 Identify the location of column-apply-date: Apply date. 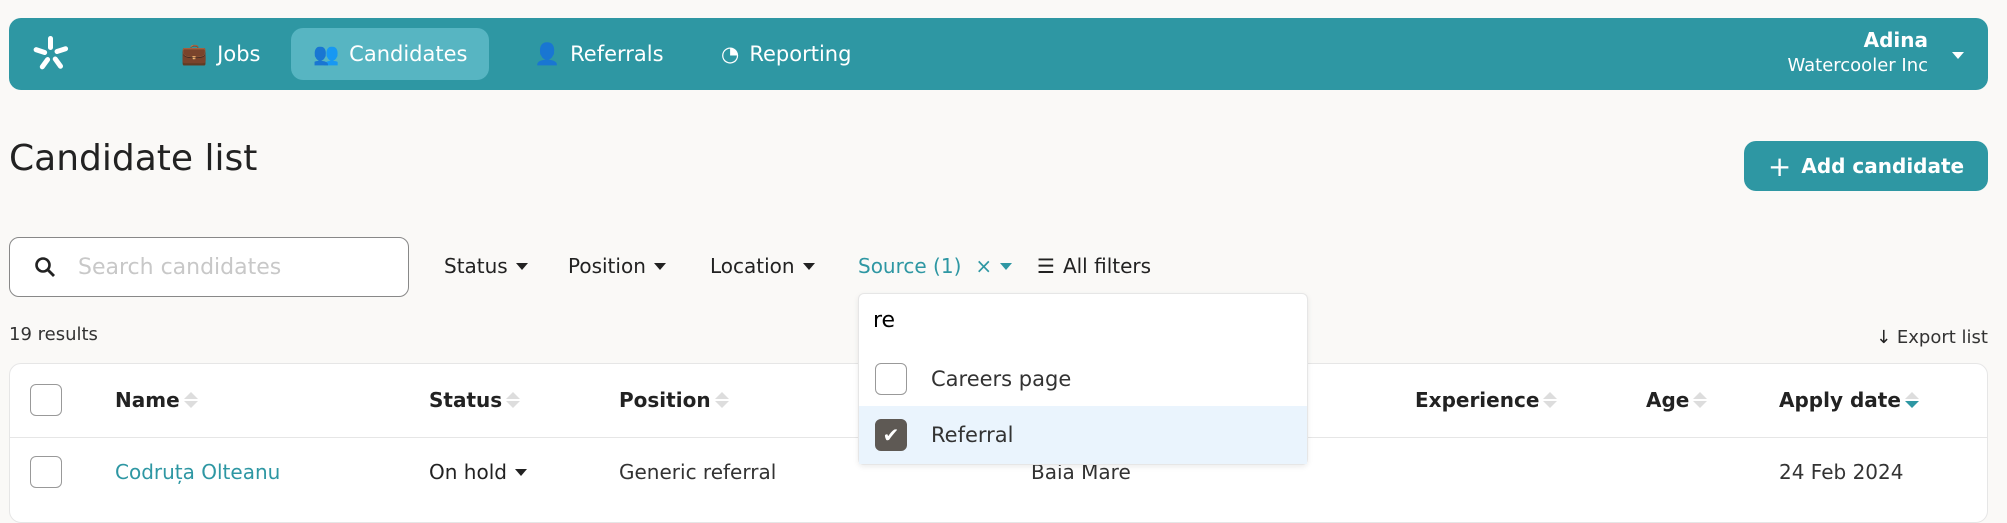
(1849, 400).